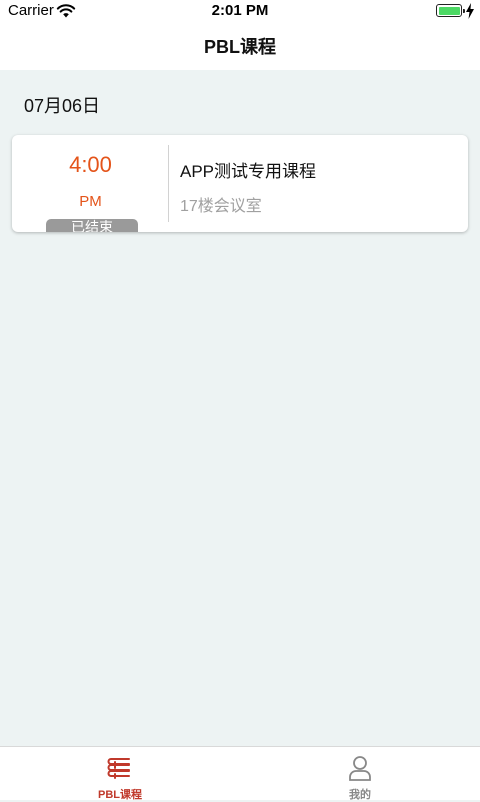 The height and width of the screenshot is (802, 480). I want to click on charging-bolt-icon, so click(470, 11).